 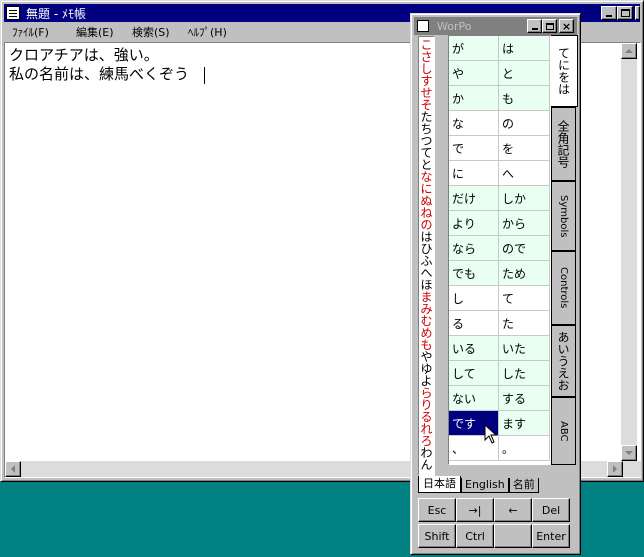 What do you see at coordinates (524, 348) in the screenshot?
I see `word-cell: いた` at bounding box center [524, 348].